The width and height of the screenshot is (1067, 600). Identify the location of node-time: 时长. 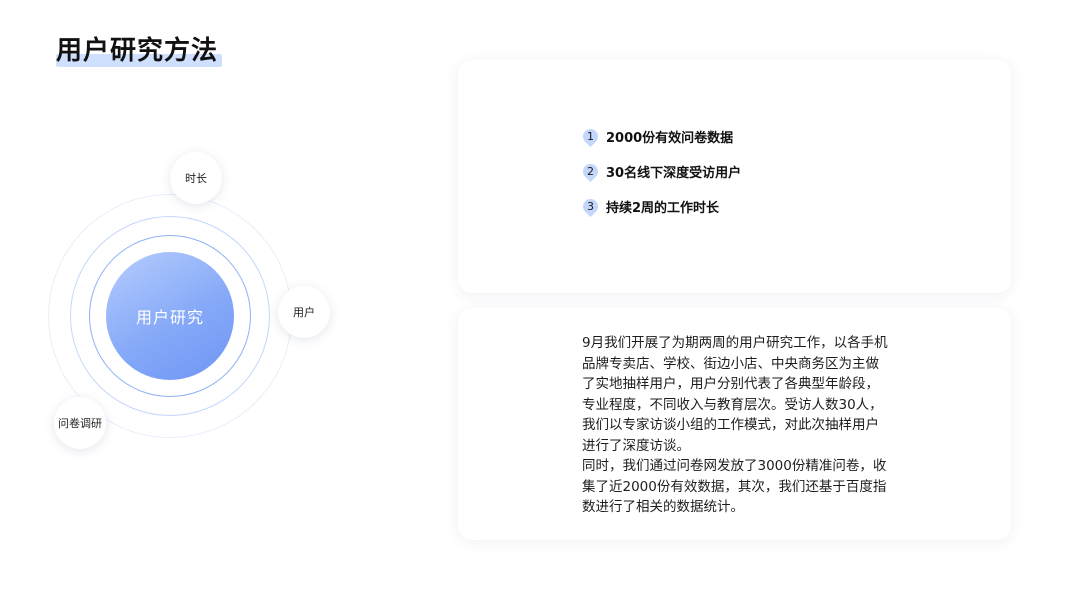
(196, 178).